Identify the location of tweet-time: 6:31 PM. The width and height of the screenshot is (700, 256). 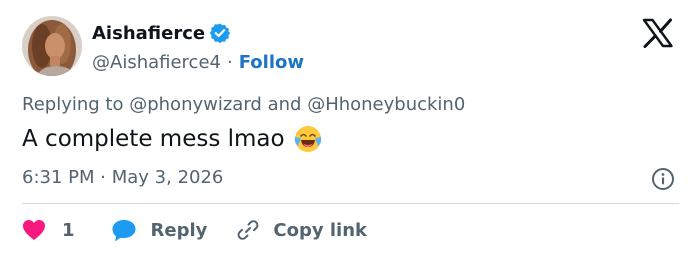
(58, 177).